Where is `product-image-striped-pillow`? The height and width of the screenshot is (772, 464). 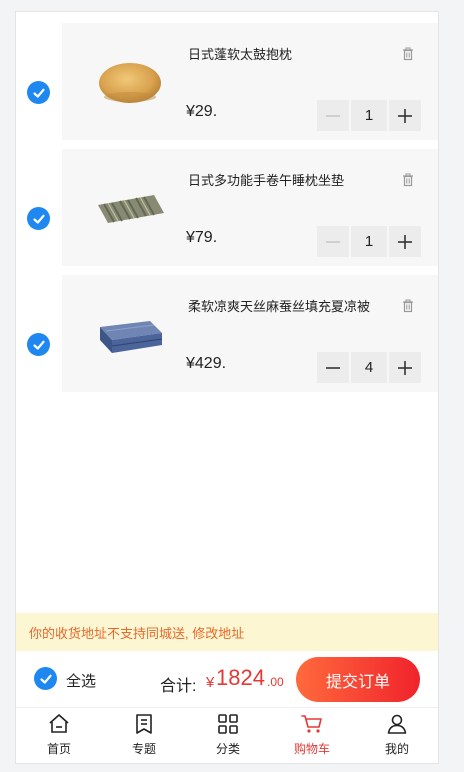
product-image-striped-pillow is located at coordinates (130, 208).